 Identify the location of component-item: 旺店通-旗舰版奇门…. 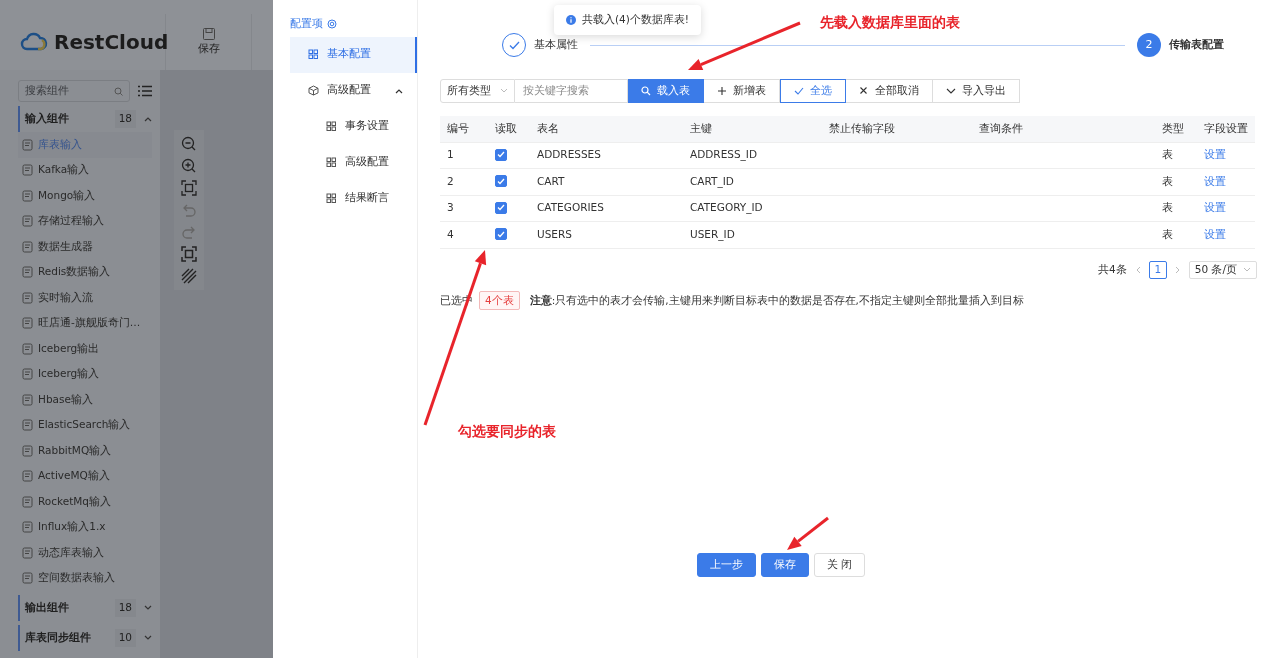
(85, 323).